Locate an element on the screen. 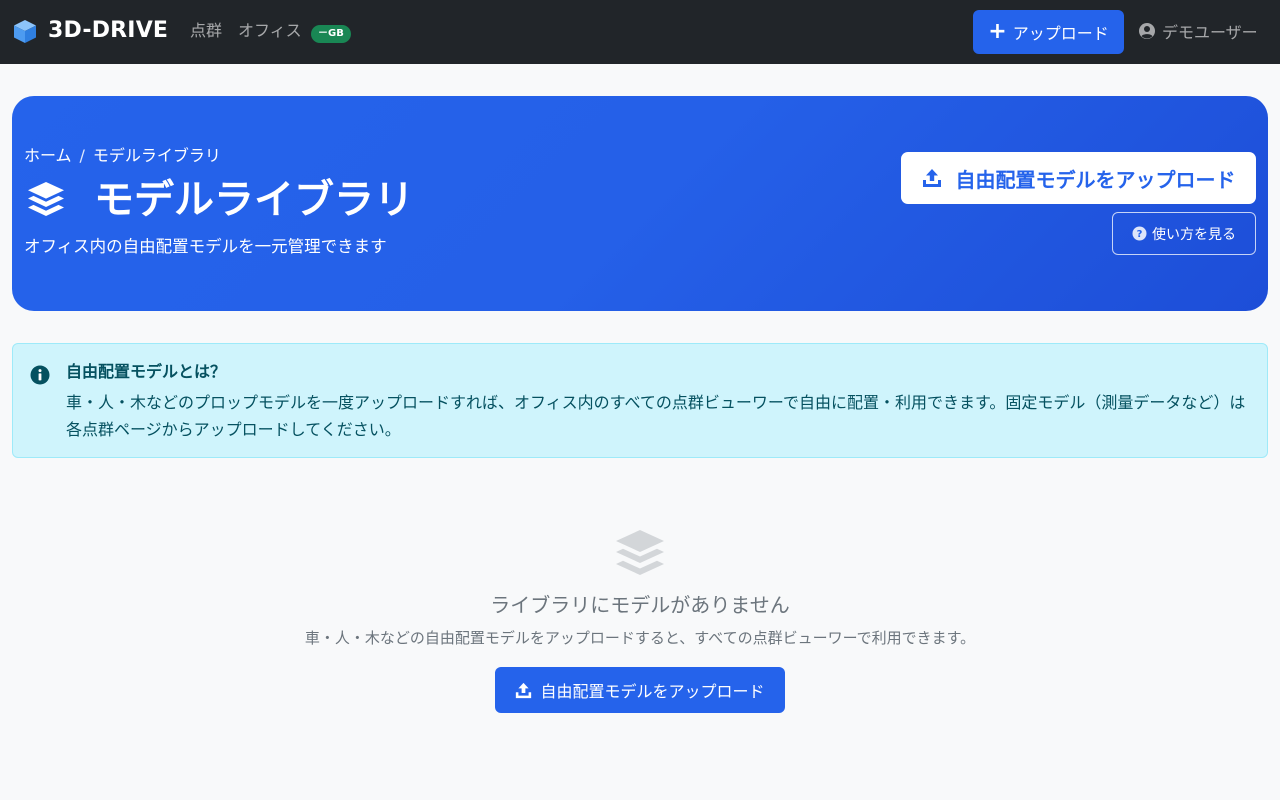 This screenshot has width=1280, height=800. page-title-row: モデルライブラリ is located at coordinates (219, 200).